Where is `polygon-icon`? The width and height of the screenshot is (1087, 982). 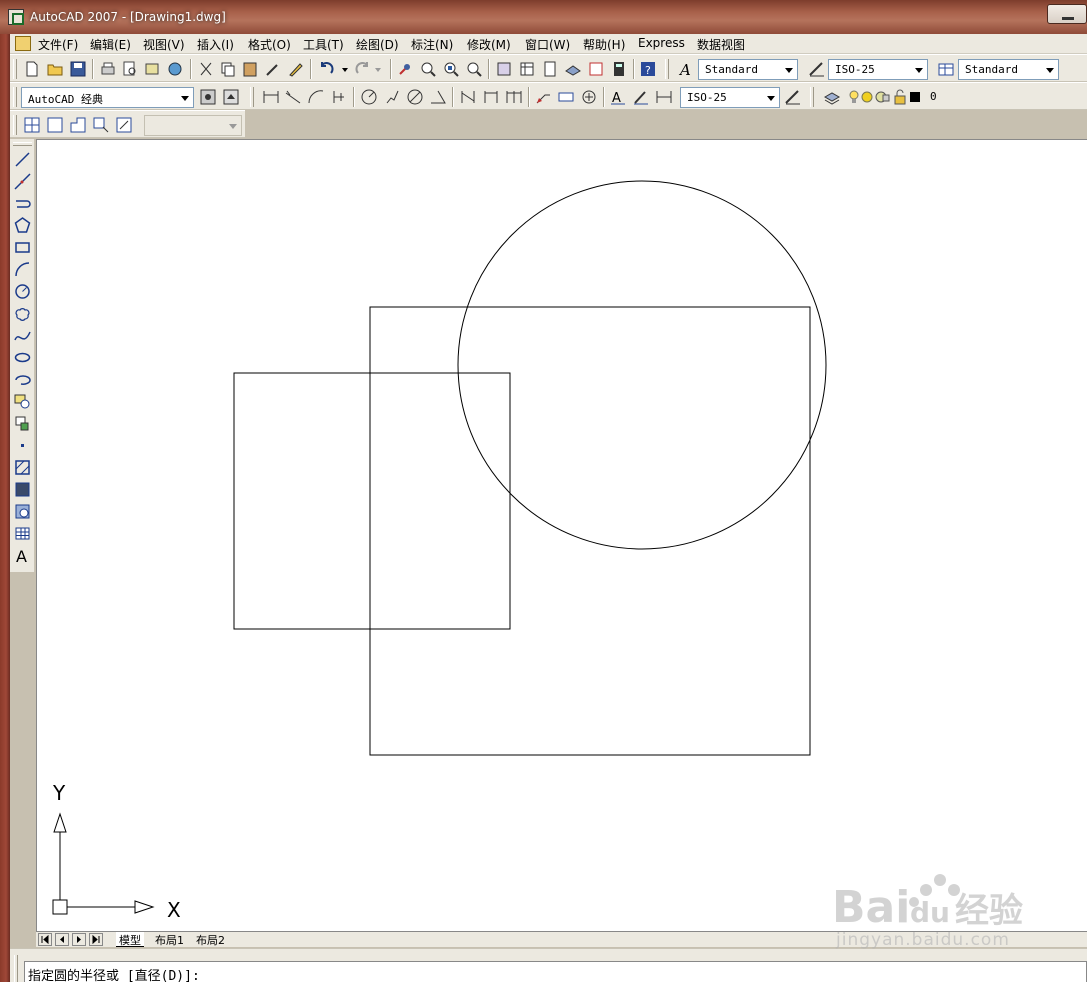 polygon-icon is located at coordinates (22, 225).